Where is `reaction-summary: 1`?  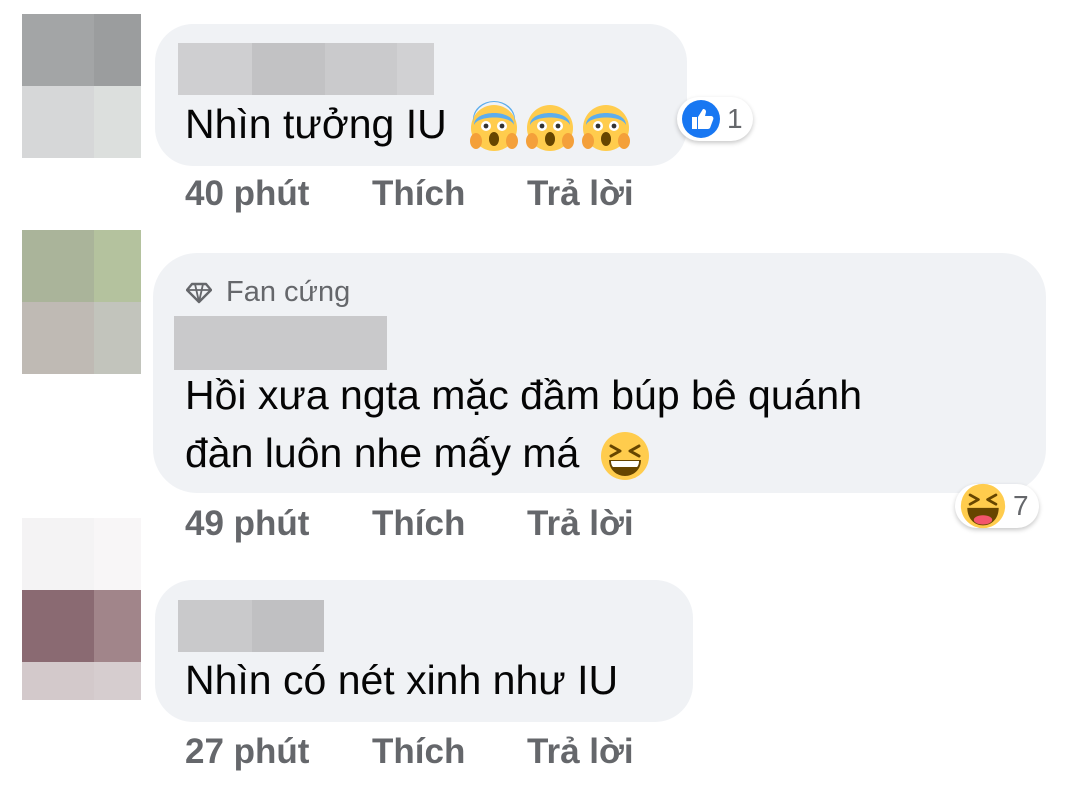
reaction-summary: 1 is located at coordinates (715, 119).